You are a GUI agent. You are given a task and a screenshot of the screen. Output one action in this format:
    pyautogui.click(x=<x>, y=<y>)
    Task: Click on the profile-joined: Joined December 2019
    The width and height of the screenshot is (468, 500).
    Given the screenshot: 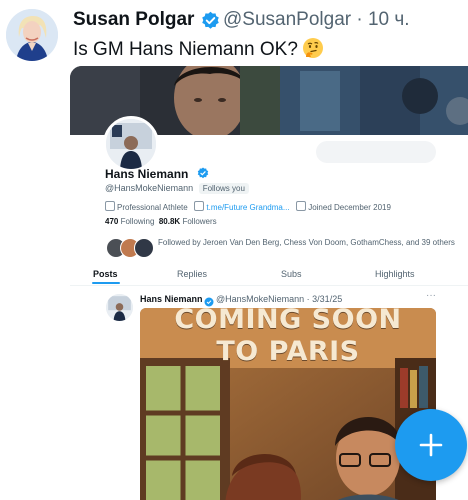 What is the action you would take?
    pyautogui.click(x=349, y=207)
    